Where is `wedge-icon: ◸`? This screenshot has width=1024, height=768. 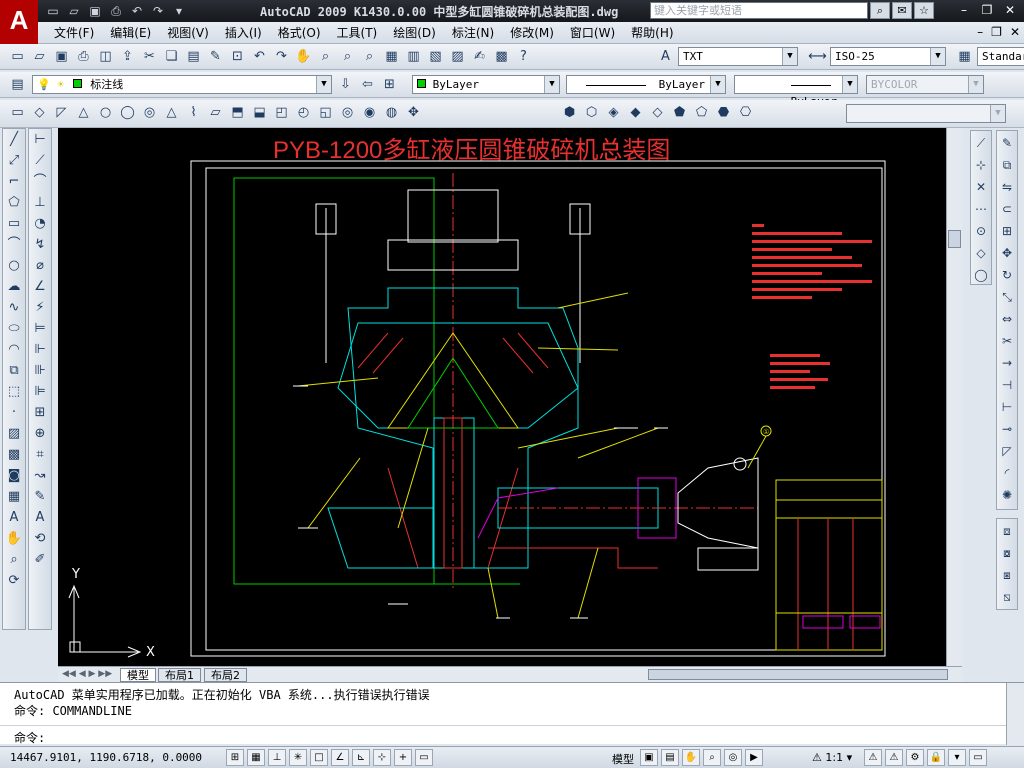 wedge-icon: ◸ is located at coordinates (61, 112).